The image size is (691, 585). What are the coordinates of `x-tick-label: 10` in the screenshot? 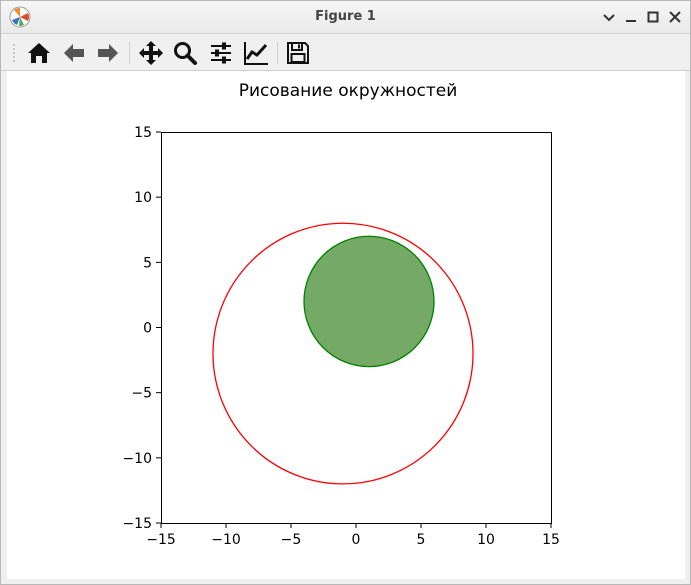 It's located at (486, 540).